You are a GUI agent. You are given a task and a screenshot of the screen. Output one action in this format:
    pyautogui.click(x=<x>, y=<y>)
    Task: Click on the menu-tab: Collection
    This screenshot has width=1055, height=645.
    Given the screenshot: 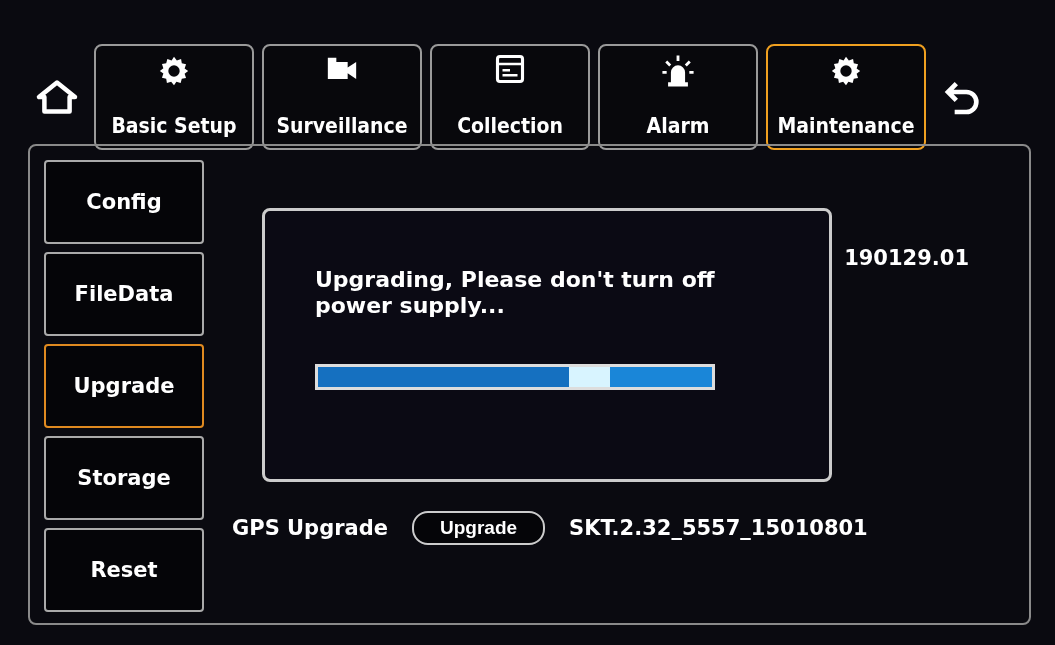 What is the action you would take?
    pyautogui.click(x=510, y=97)
    